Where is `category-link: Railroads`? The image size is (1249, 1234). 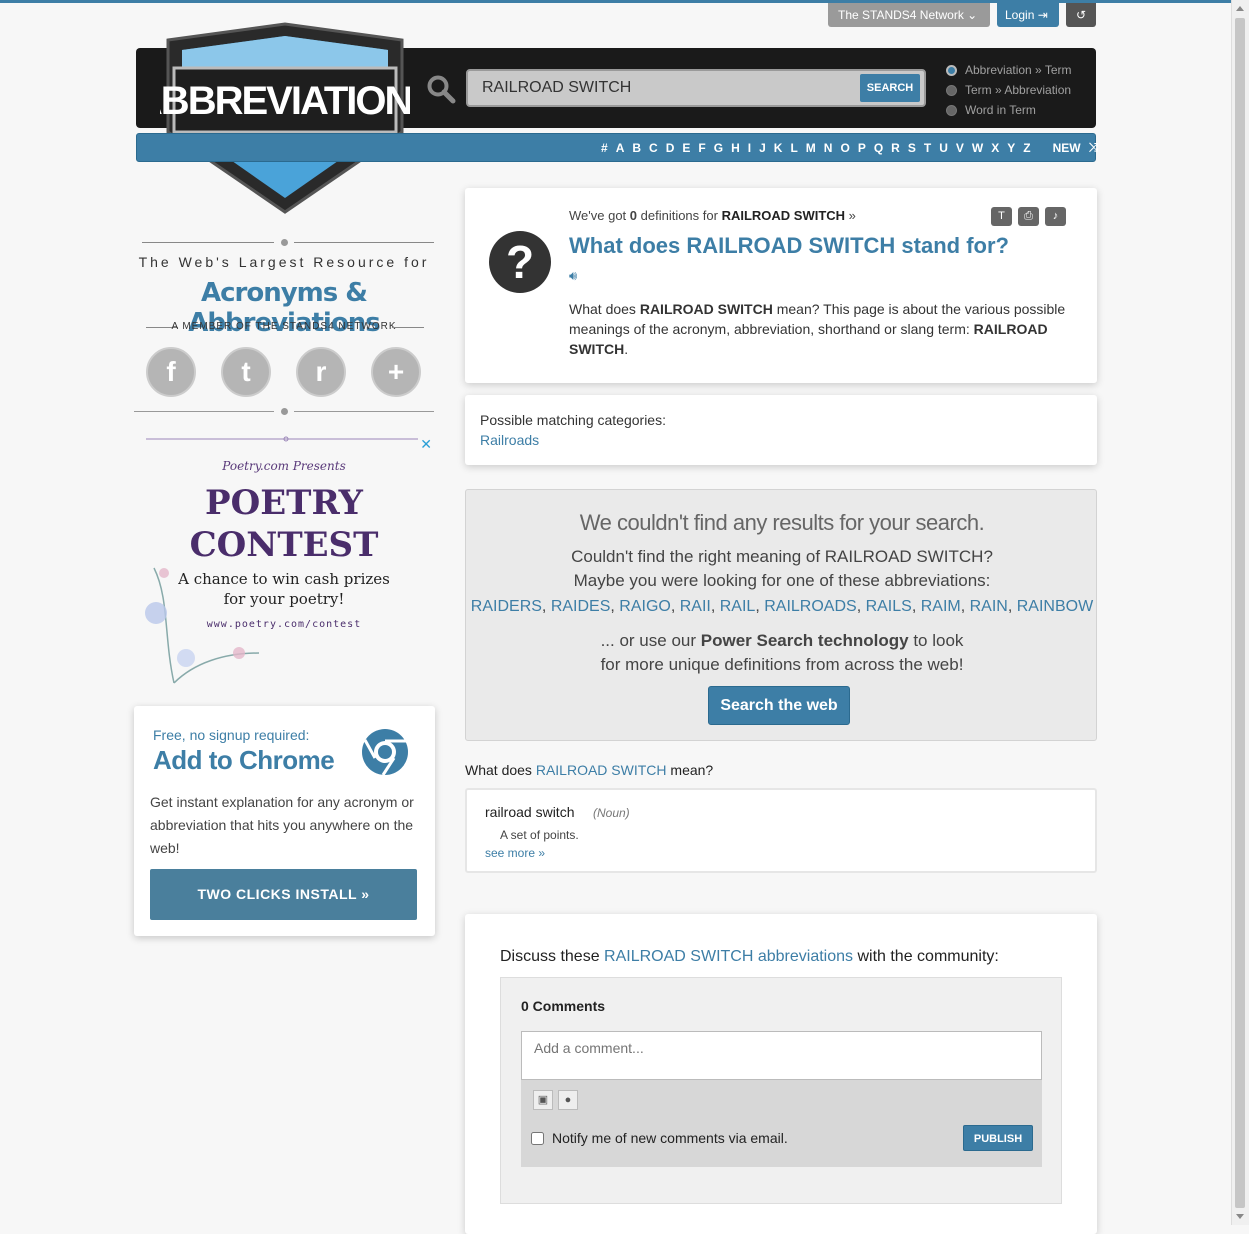 category-link: Railroads is located at coordinates (509, 440).